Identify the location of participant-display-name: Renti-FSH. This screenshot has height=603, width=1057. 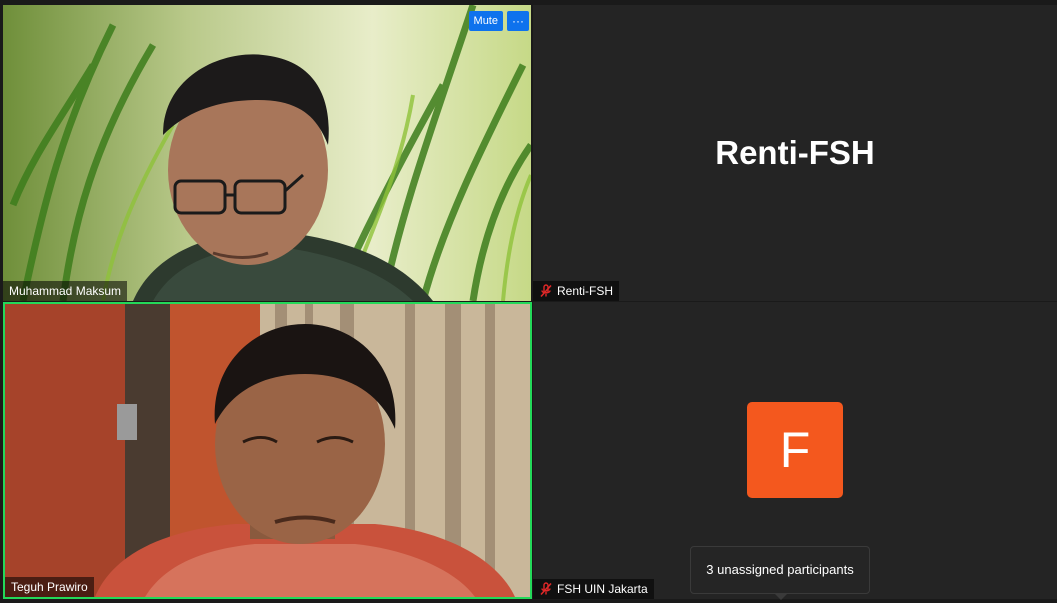
(795, 152).